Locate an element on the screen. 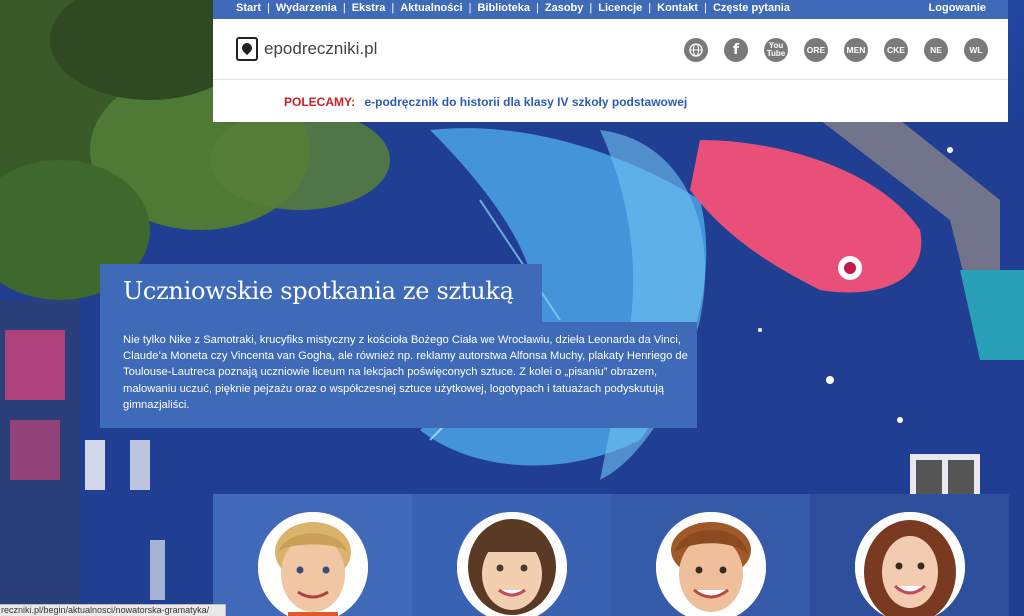 Image resolution: width=1024 pixels, height=616 pixels. logo-text: epodreczniki.pl is located at coordinates (321, 48).